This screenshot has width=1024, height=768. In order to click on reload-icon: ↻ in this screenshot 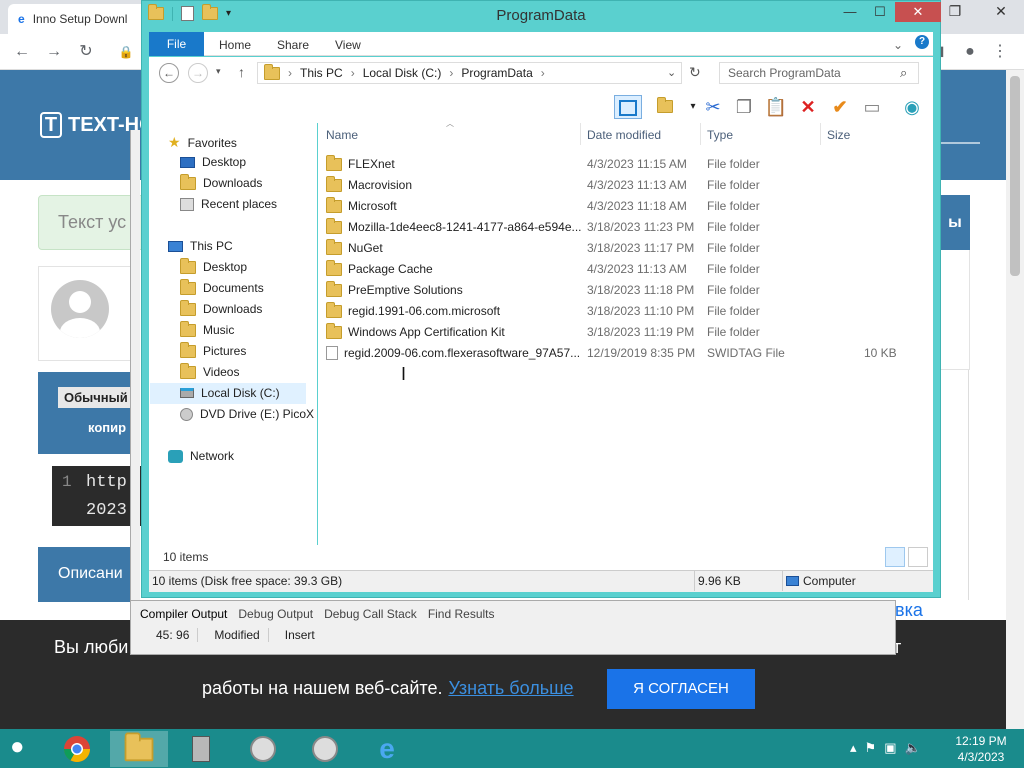, I will do `click(86, 52)`.